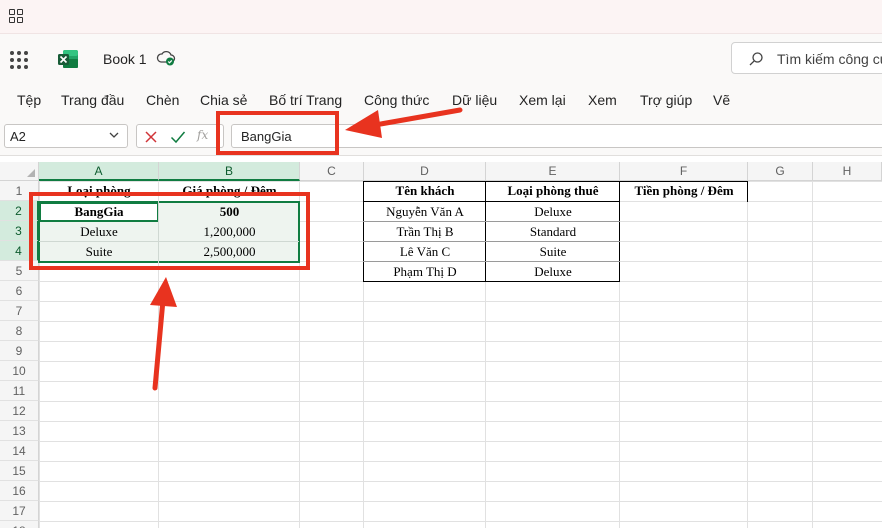 Image resolution: width=882 pixels, height=528 pixels. I want to click on table2-cell: Lê Văn C, so click(425, 252).